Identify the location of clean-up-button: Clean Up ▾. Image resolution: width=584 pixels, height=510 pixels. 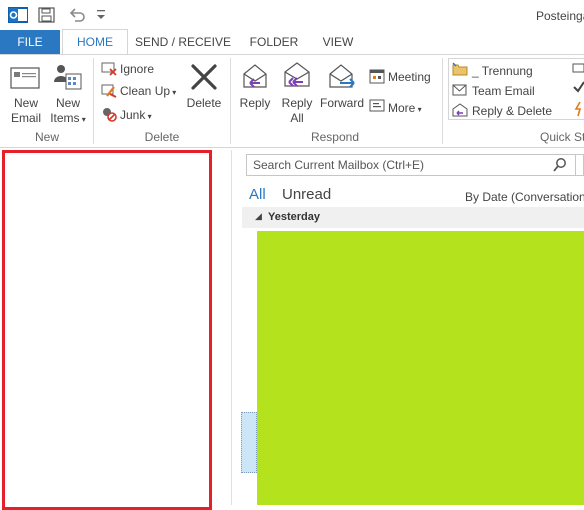
(148, 91).